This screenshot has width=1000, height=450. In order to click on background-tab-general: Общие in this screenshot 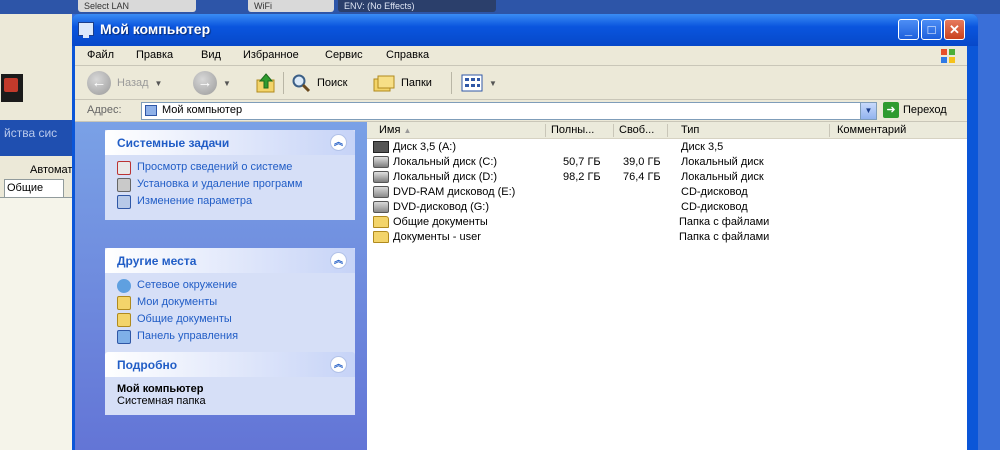, I will do `click(34, 188)`.